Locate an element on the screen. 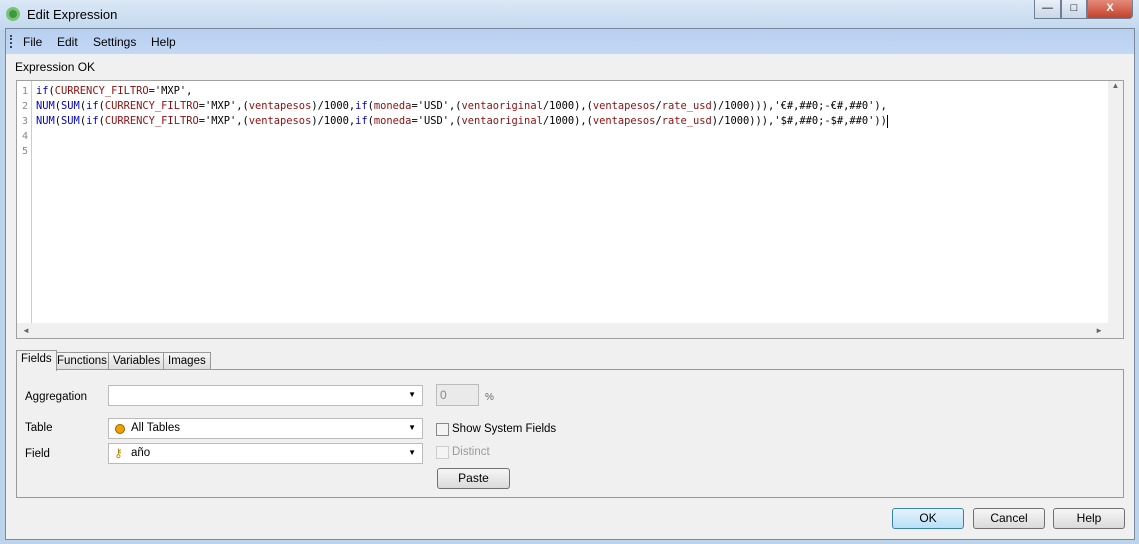 This screenshot has width=1139, height=544. title-bar: Edit Expression — □ X is located at coordinates (569, 15).